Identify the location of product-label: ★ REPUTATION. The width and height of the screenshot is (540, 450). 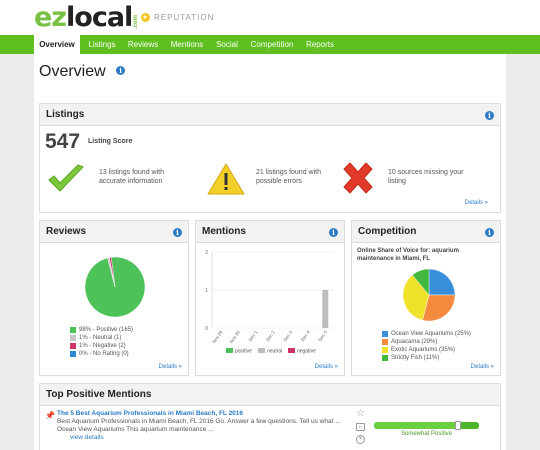
(177, 17).